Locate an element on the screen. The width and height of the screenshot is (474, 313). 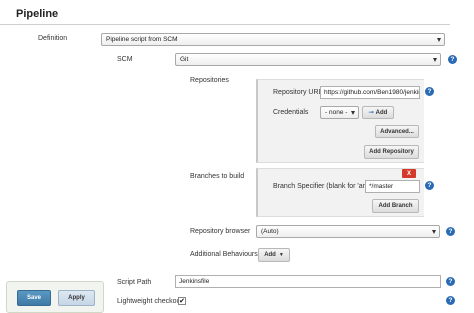
credentials-select: - none - is located at coordinates (339, 112).